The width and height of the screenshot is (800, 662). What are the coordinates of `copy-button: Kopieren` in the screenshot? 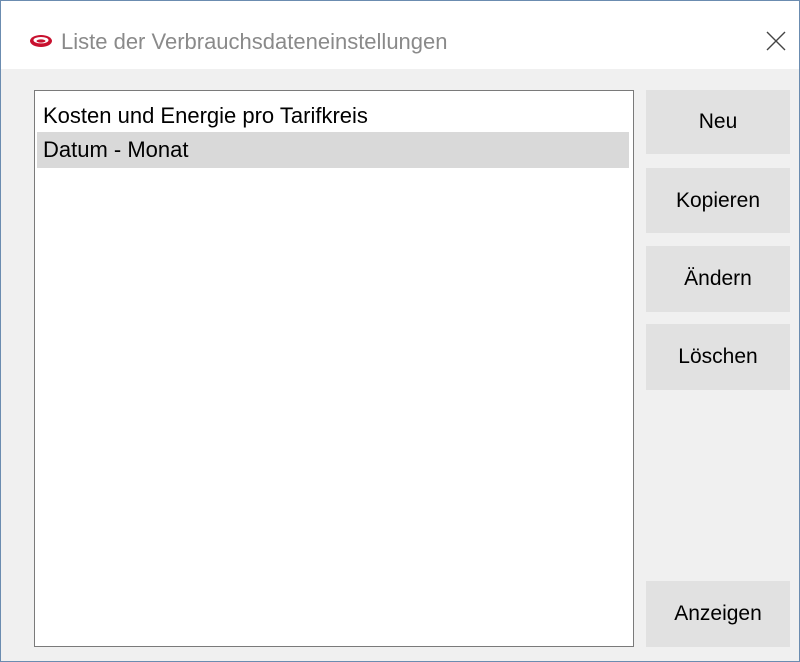 It's located at (718, 200).